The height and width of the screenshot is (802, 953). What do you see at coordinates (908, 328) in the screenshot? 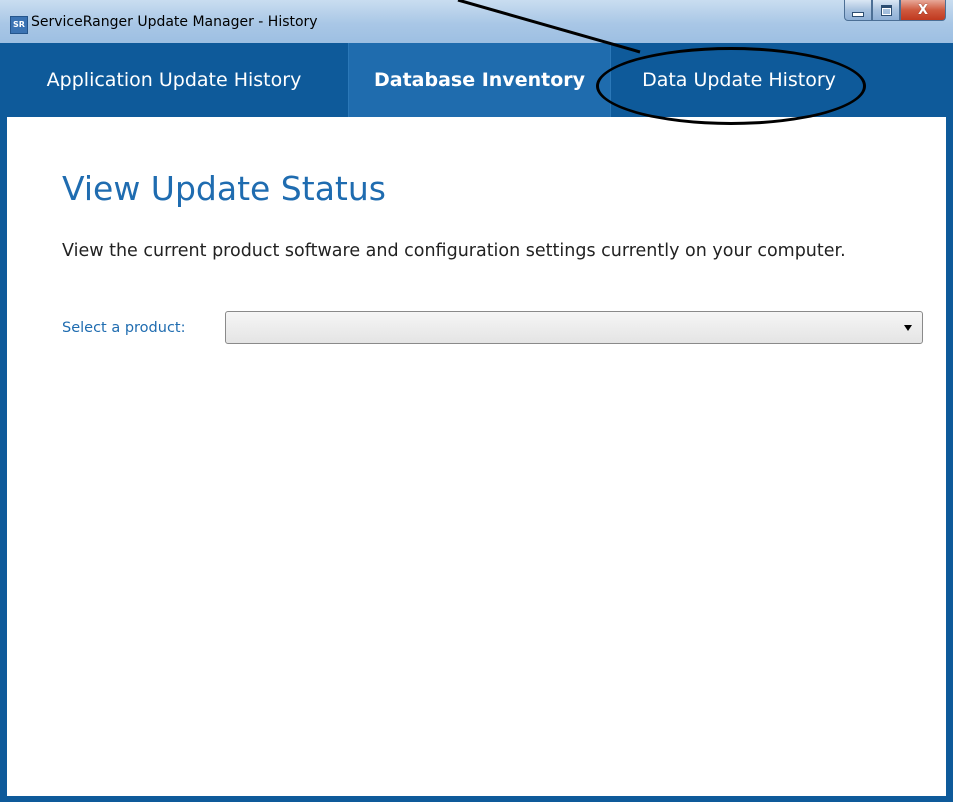
I see `dropdown-arrow-icon` at bounding box center [908, 328].